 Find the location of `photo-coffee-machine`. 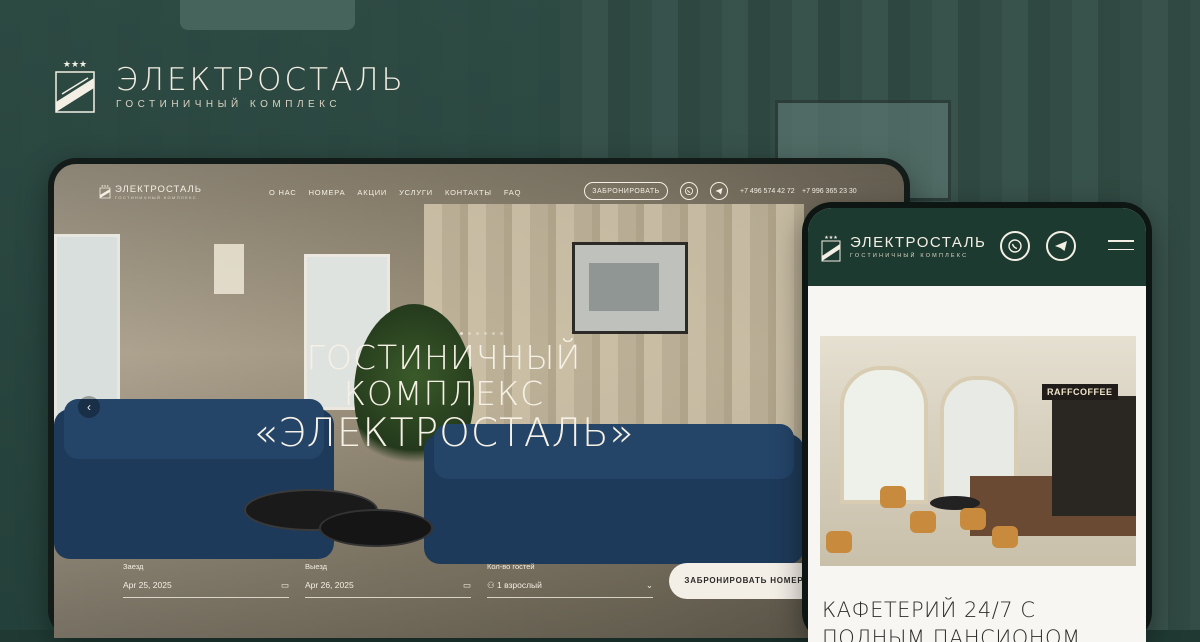

photo-coffee-machine is located at coordinates (1094, 456).